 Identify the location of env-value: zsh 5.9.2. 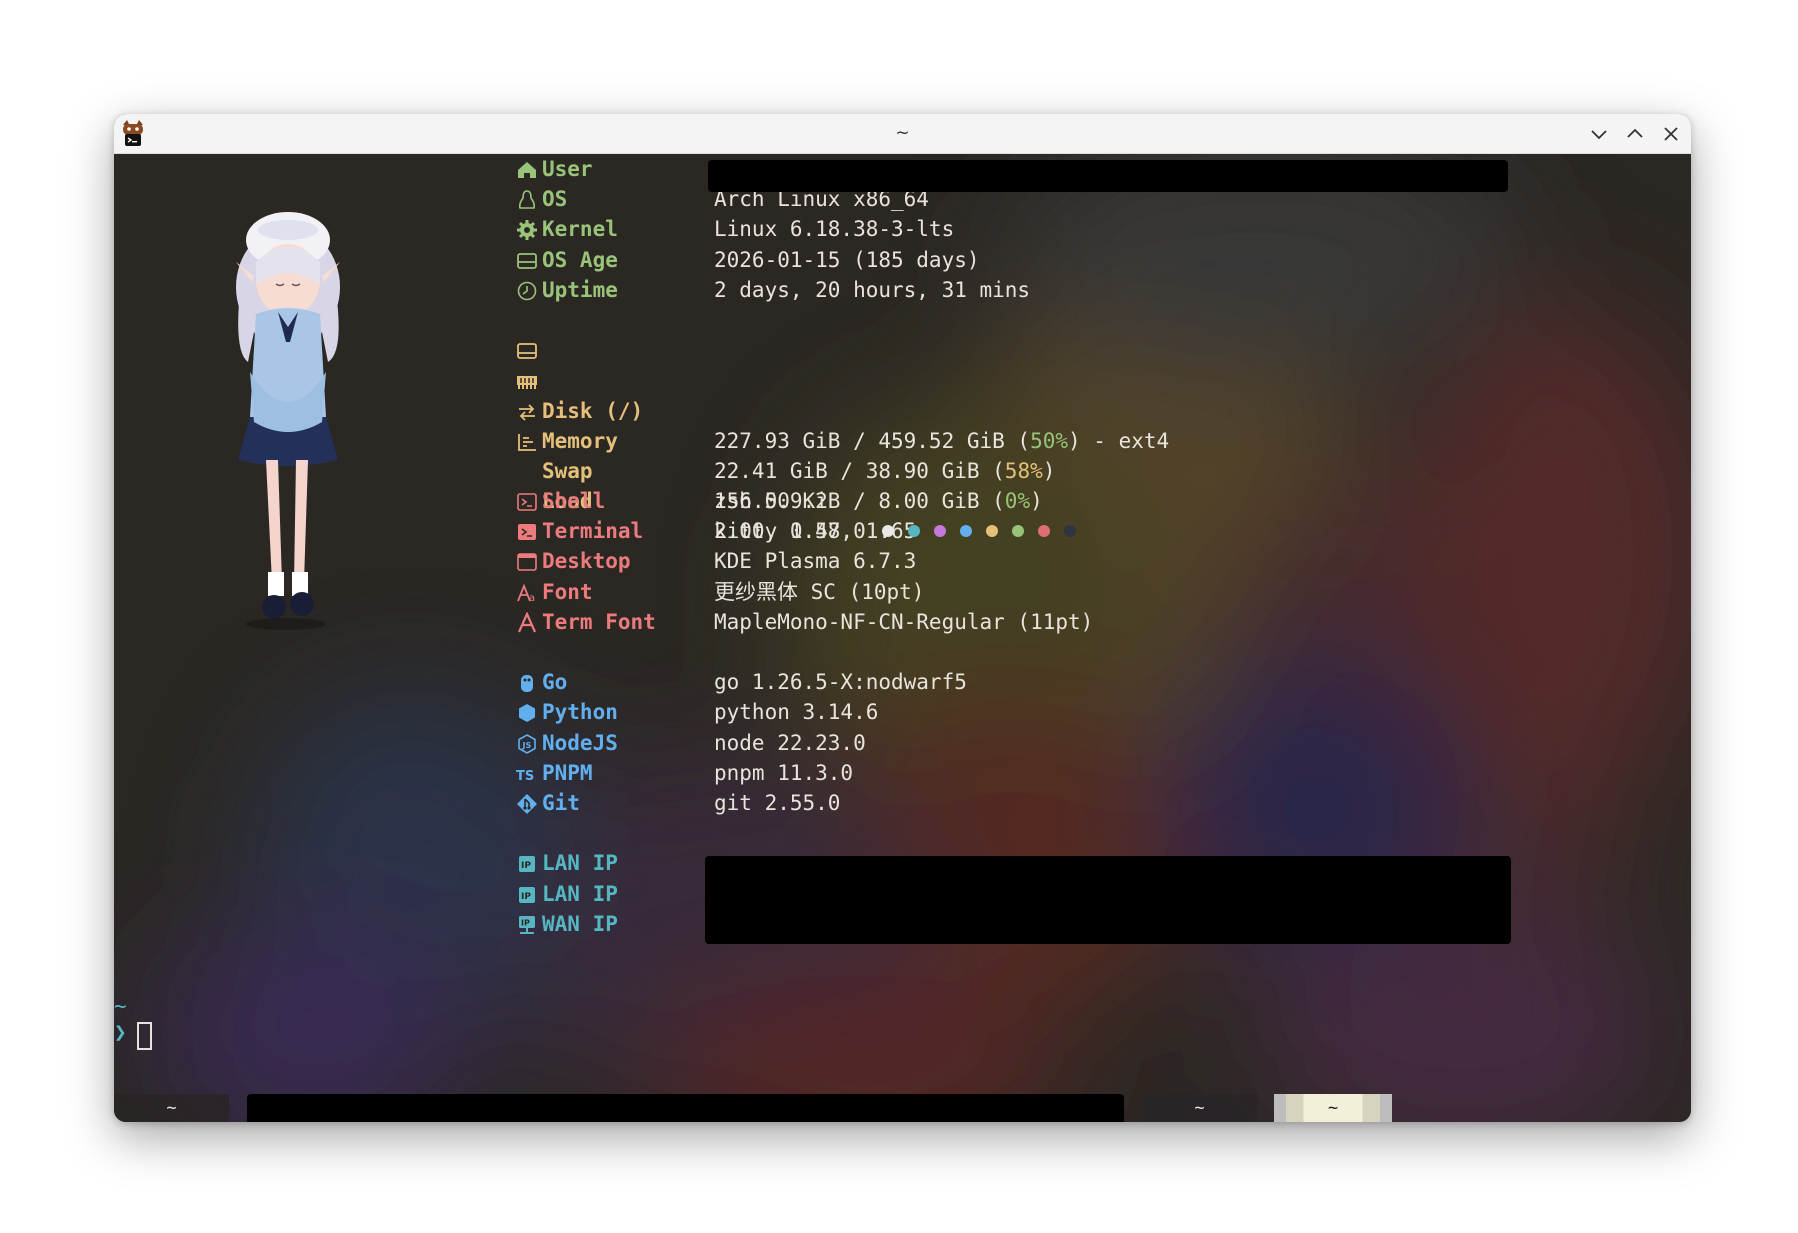
(771, 501).